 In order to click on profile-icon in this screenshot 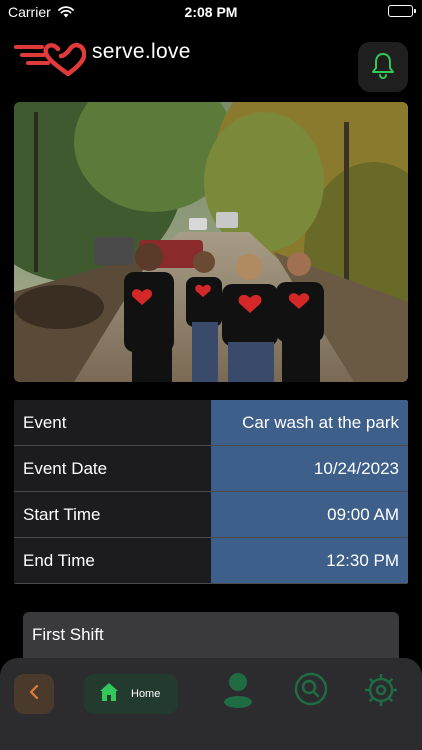, I will do `click(238, 692)`.